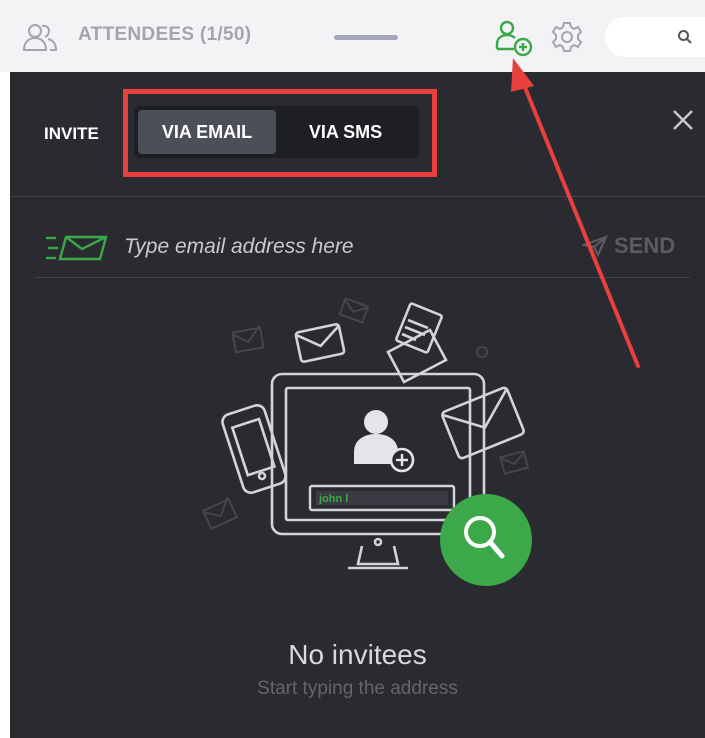  What do you see at coordinates (366, 37) in the screenshot?
I see `panel-drag-handle` at bounding box center [366, 37].